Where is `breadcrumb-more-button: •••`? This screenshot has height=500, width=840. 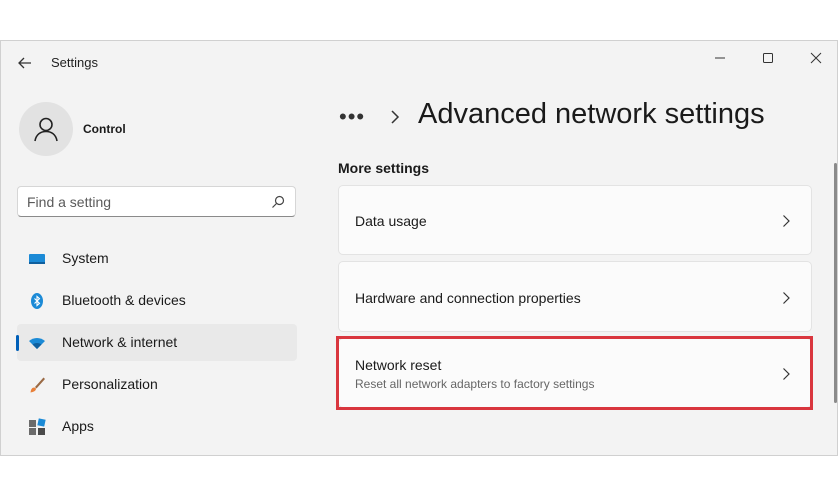
breadcrumb-more-button: ••• is located at coordinates (359, 117).